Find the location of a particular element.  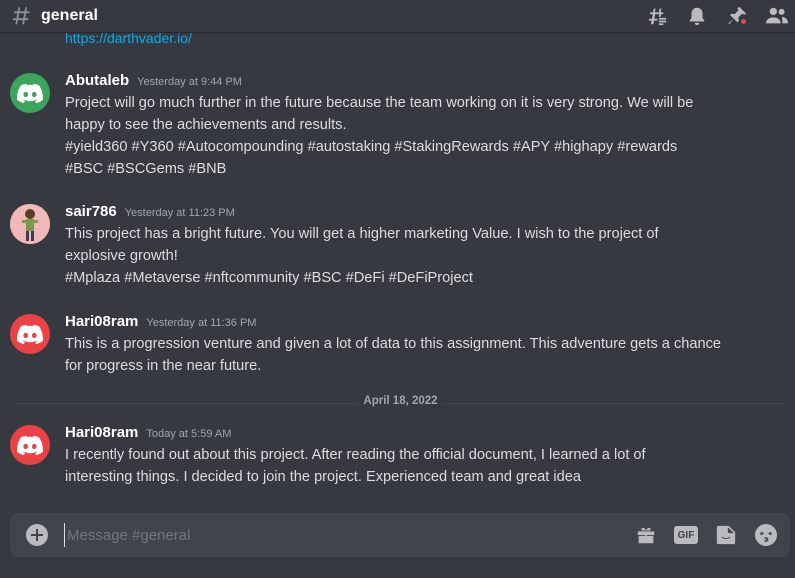

date-divider-label: April 18, 2022 is located at coordinates (400, 401).